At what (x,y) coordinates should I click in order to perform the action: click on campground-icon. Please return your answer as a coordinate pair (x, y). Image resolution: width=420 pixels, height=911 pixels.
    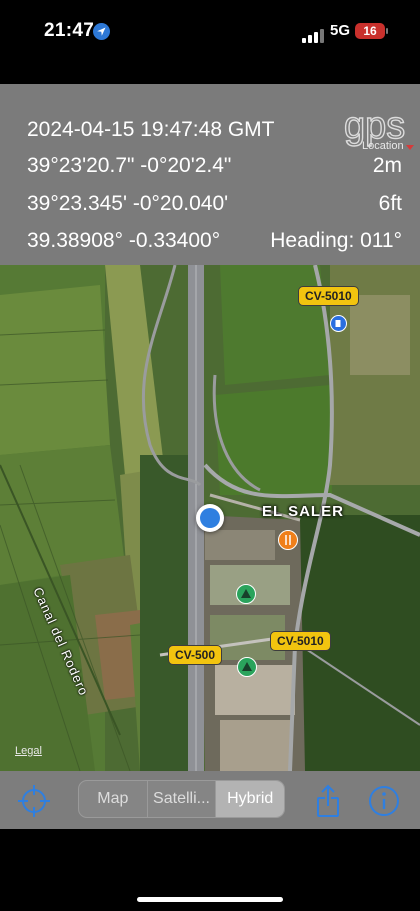
    Looking at the image, I should click on (246, 594).